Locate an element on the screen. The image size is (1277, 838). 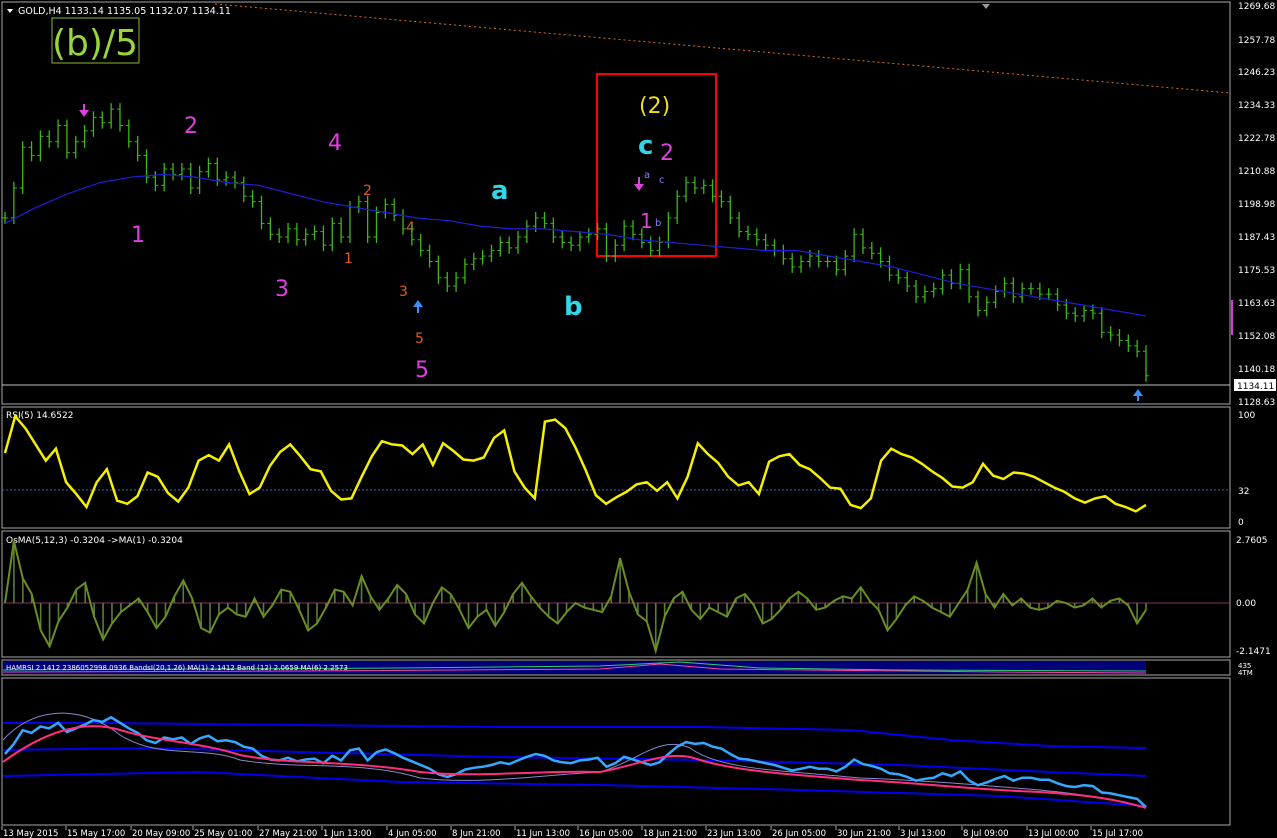
time-label: 23 Jun 13:00 is located at coordinates (734, 833).